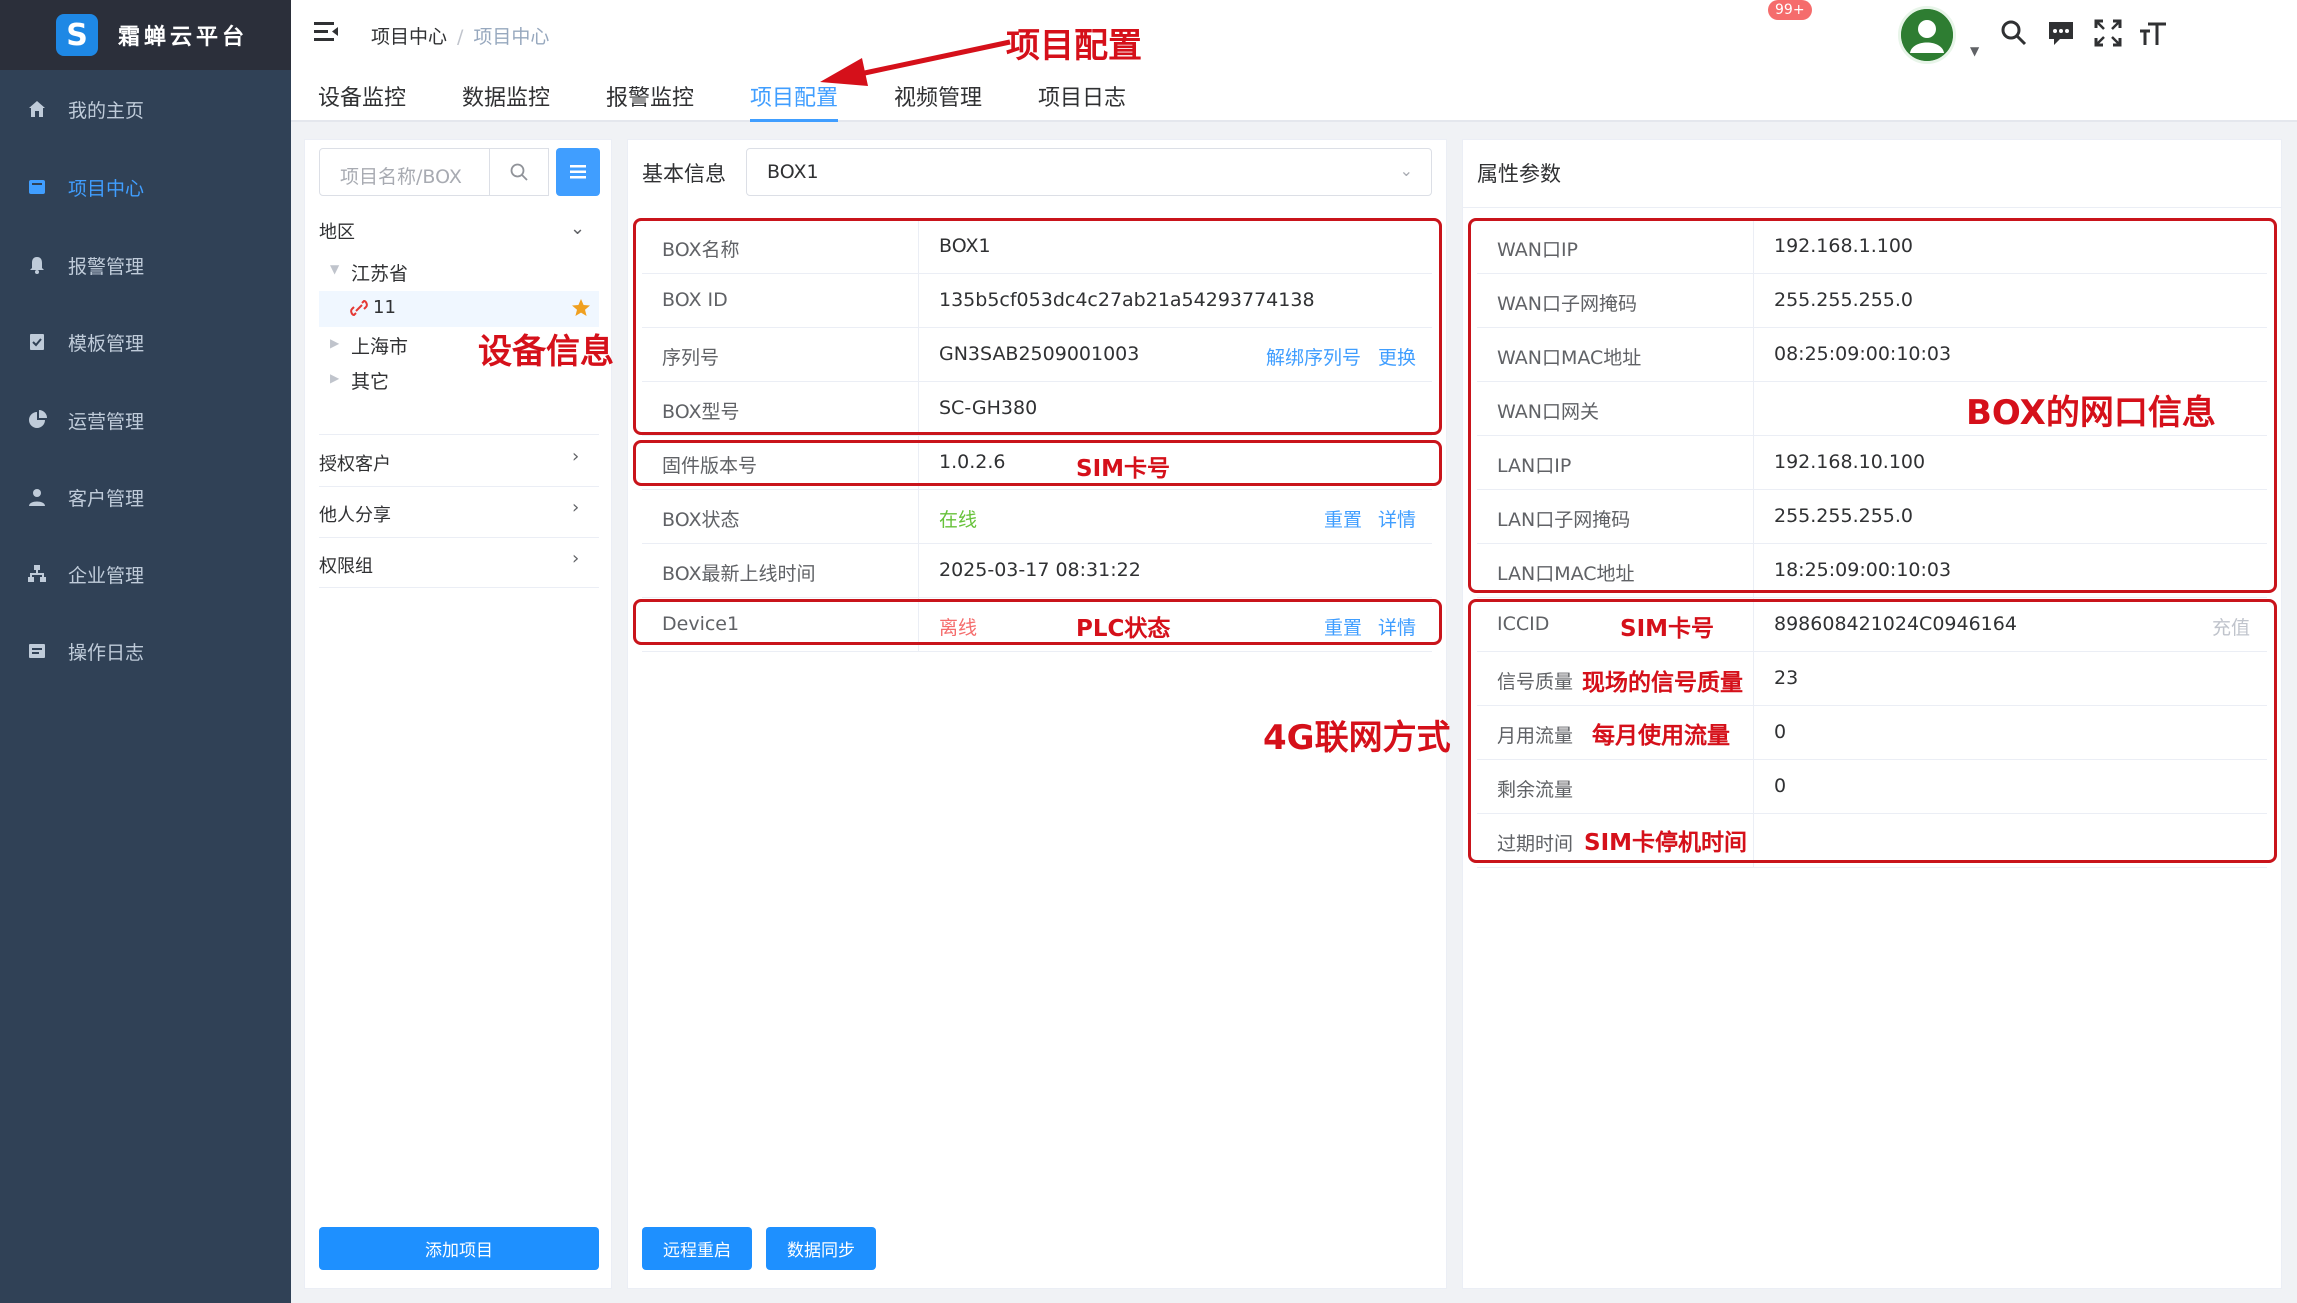 The height and width of the screenshot is (1303, 2297). What do you see at coordinates (145, 265) in the screenshot?
I see `sidebar-item-alarm: 报警管理` at bounding box center [145, 265].